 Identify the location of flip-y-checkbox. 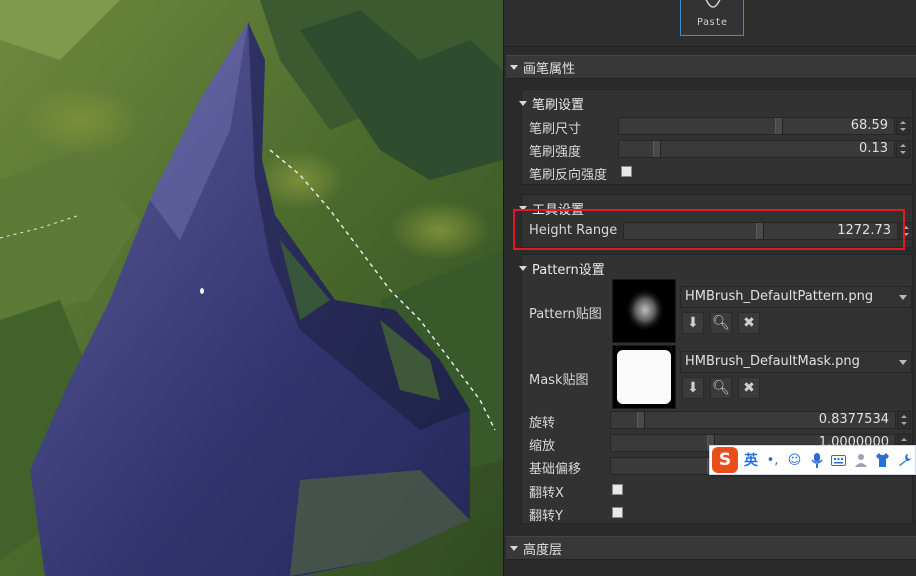
(617, 512).